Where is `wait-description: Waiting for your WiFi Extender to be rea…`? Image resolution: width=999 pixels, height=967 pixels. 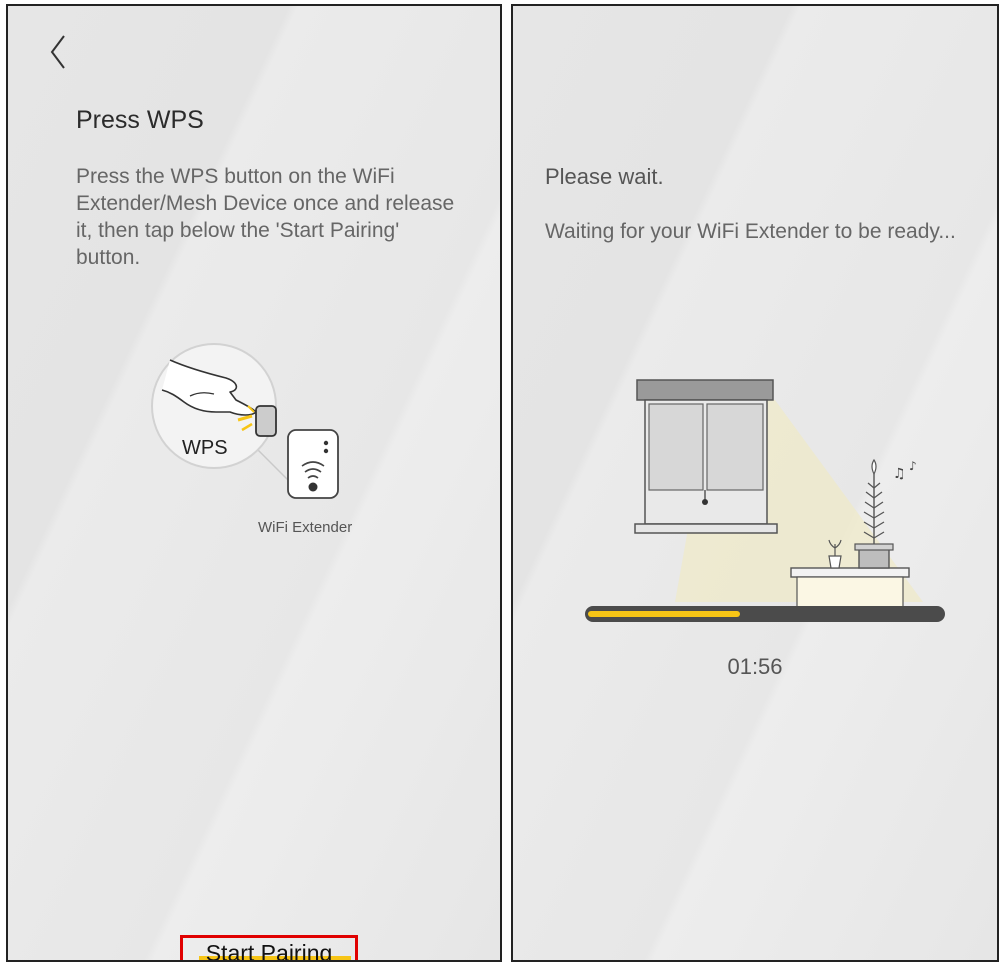
wait-description: Waiting for your WiFi Extender to be rea… is located at coordinates (750, 231).